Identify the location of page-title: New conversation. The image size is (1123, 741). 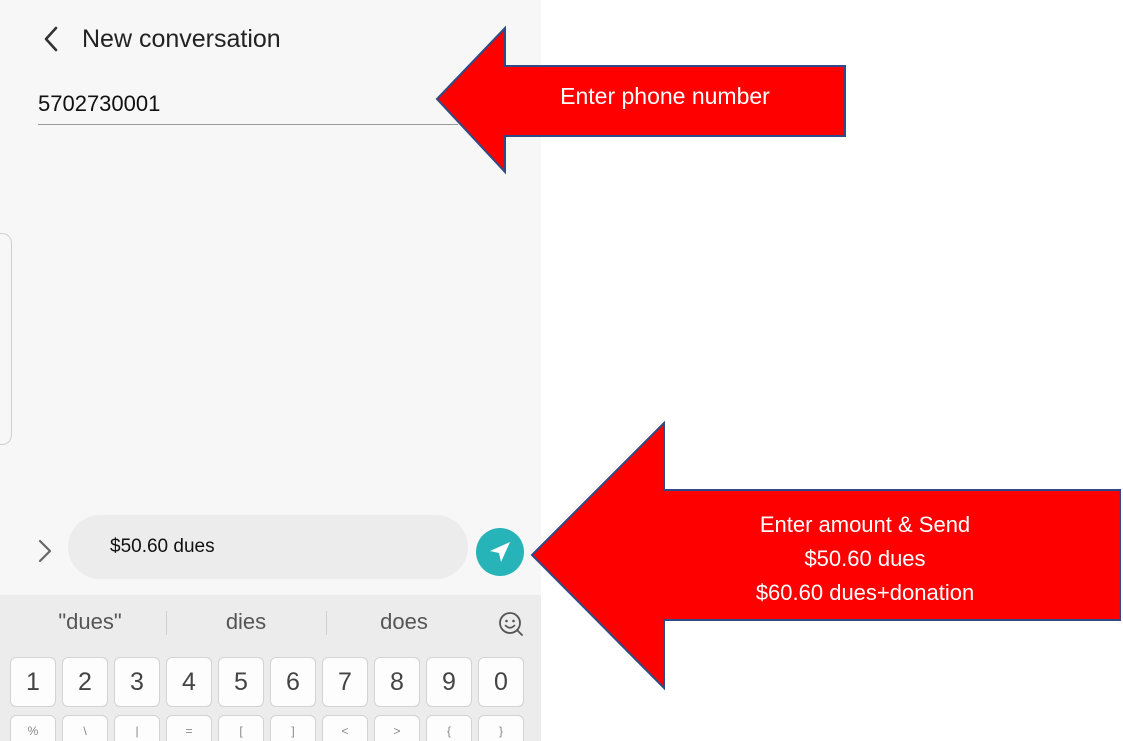
(181, 39).